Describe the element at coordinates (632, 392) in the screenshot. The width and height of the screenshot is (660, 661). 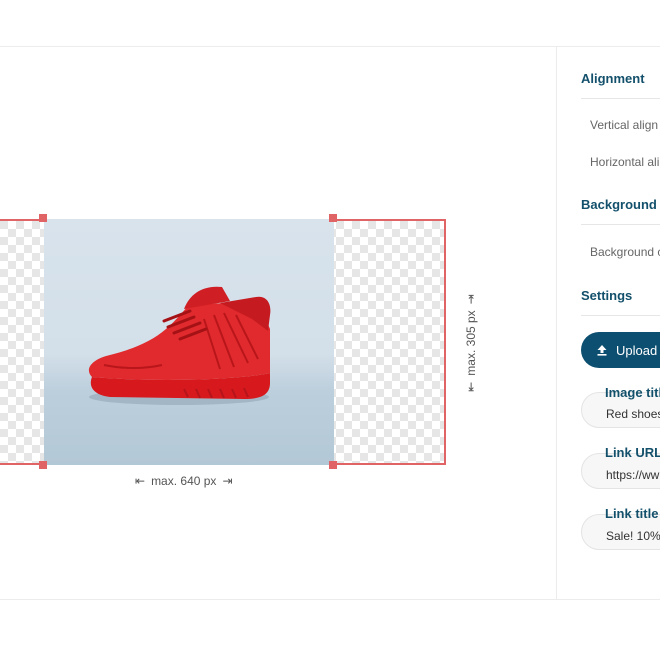
I see `image-title-label: Image titl` at that location.